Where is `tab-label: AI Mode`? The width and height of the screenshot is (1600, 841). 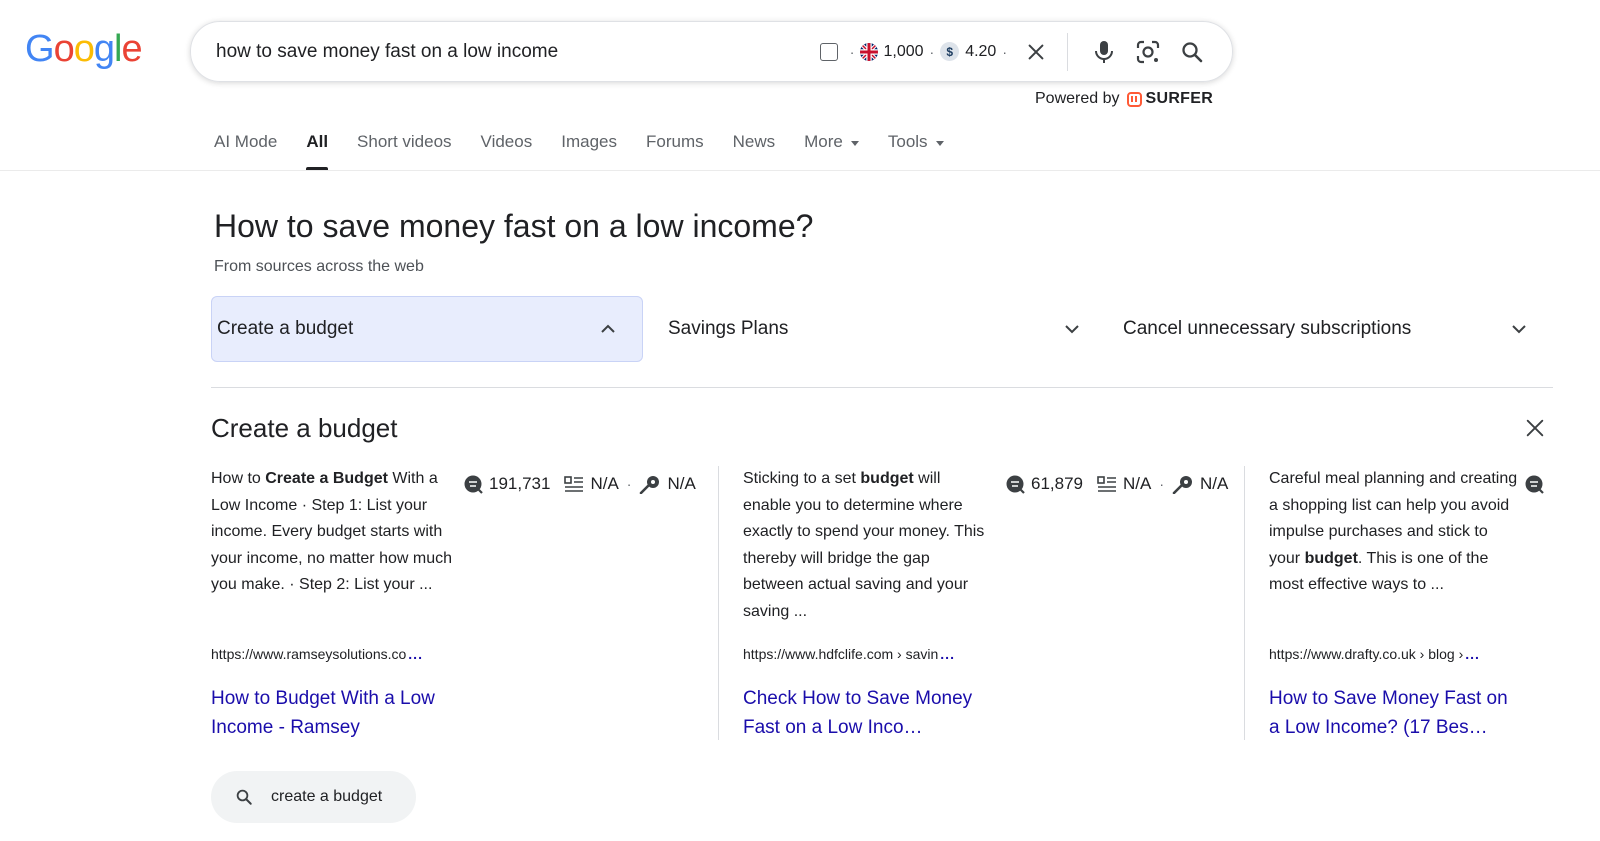
tab-label: AI Mode is located at coordinates (246, 141).